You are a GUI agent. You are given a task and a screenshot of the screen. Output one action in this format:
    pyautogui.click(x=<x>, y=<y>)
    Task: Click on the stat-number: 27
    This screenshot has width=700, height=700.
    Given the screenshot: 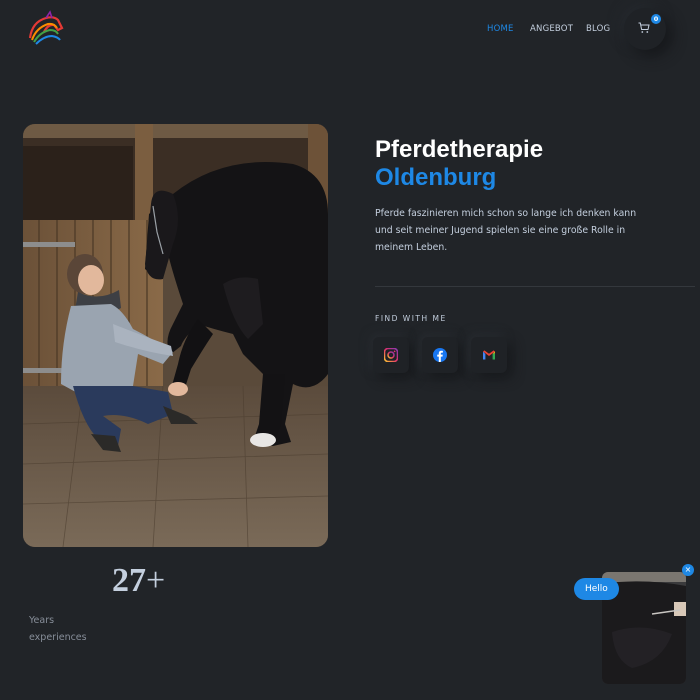 What is the action you would take?
    pyautogui.click(x=129, y=580)
    